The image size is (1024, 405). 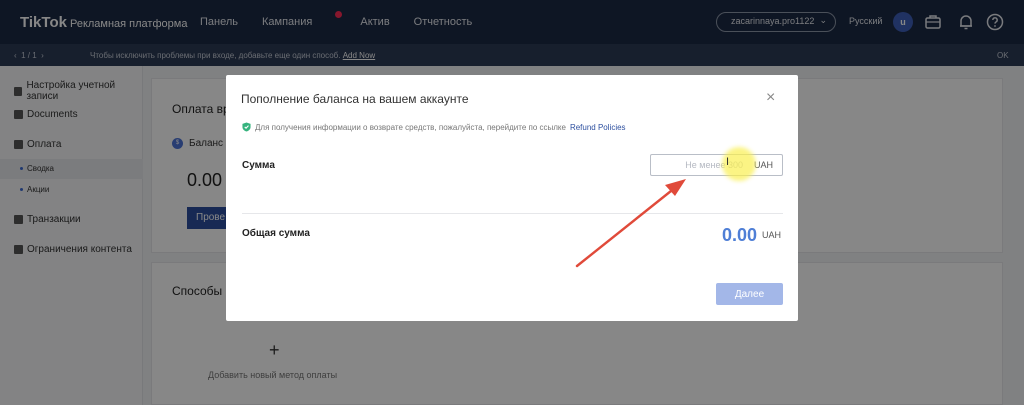 I want to click on annotation-arrow, so click(x=630, y=223).